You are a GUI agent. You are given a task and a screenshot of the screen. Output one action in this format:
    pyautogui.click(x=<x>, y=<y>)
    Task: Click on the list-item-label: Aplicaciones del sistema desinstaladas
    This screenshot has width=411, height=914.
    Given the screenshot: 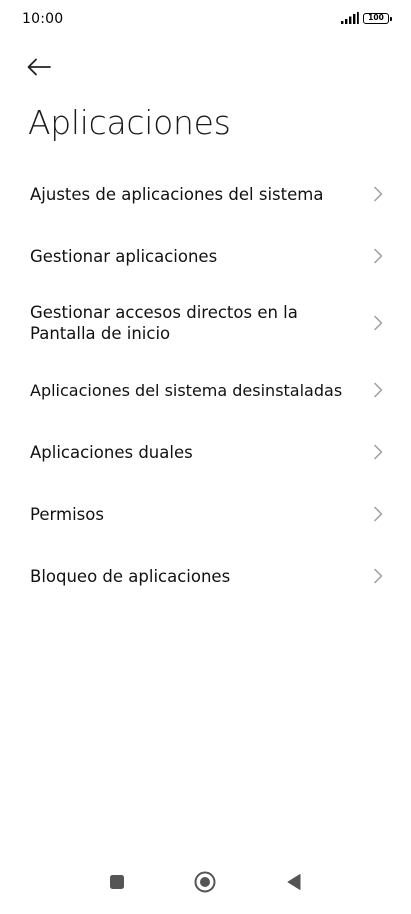 What is the action you would take?
    pyautogui.click(x=186, y=390)
    